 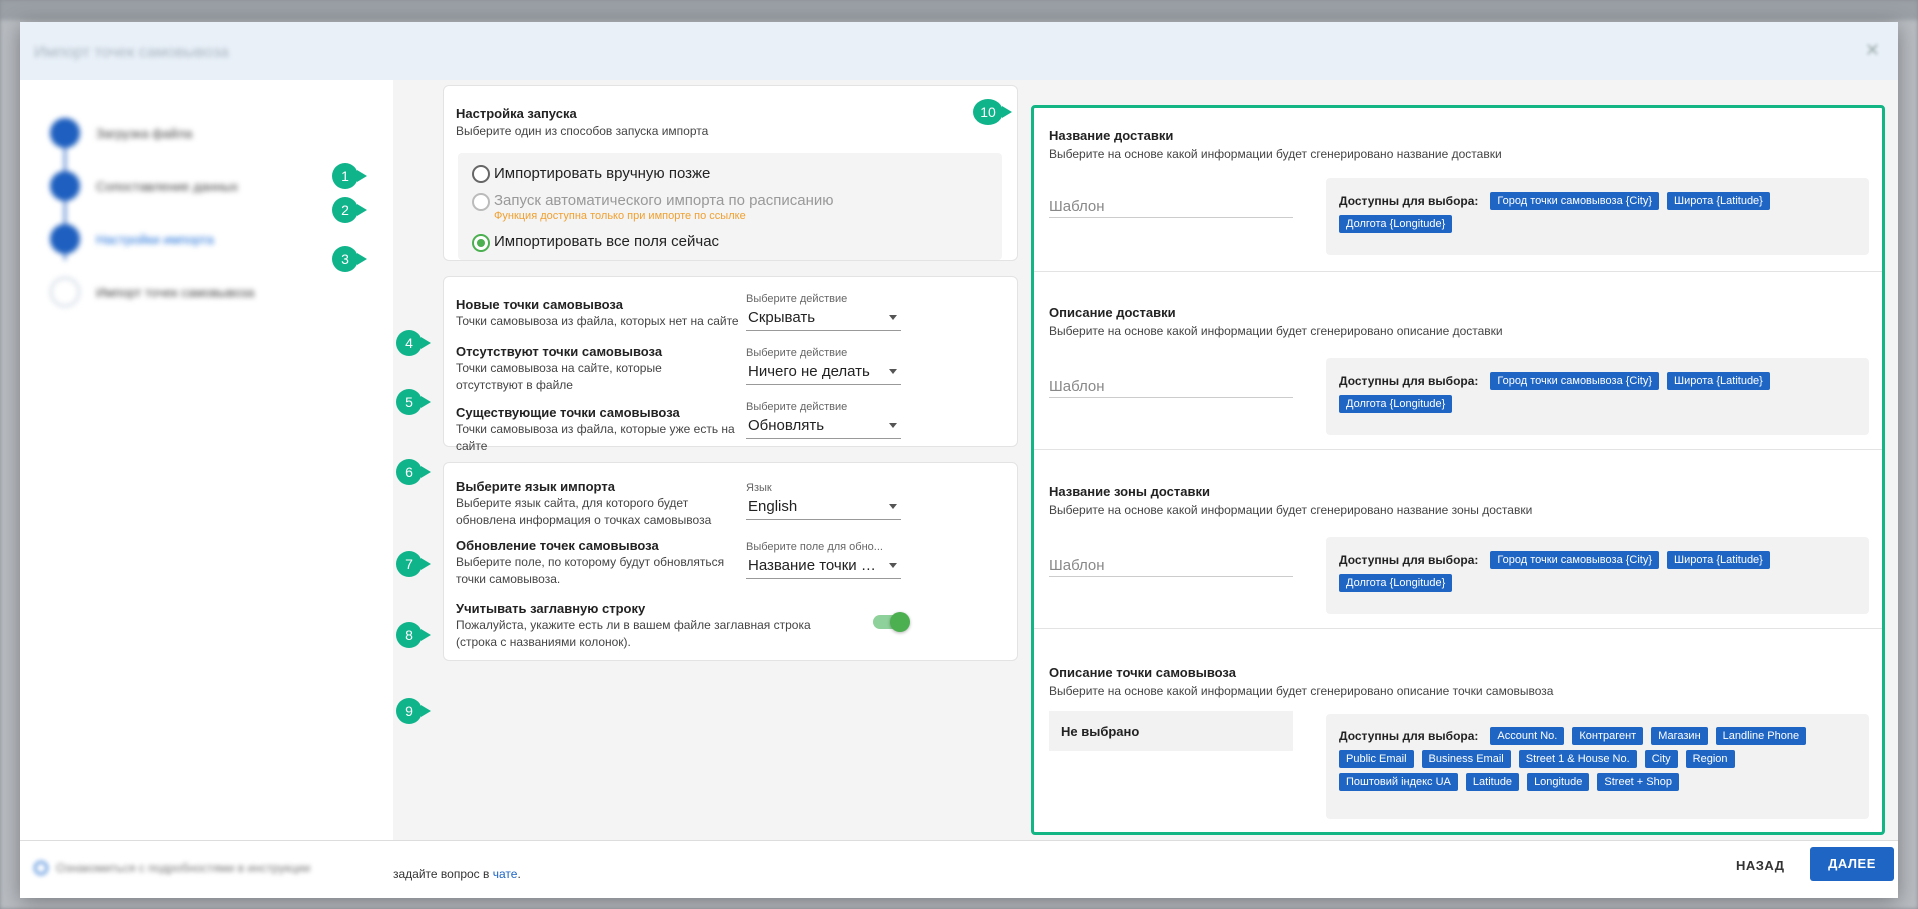 I want to click on annotation-badge: 8, so click(x=413, y=635).